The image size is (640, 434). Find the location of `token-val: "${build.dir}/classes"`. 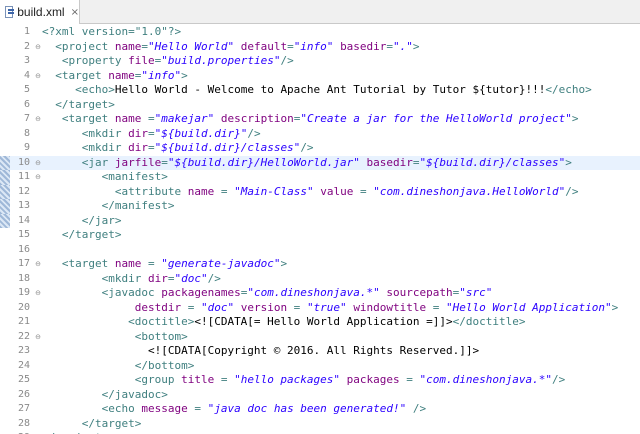

token-val: "${build.dir}/classes" is located at coordinates (227, 147).